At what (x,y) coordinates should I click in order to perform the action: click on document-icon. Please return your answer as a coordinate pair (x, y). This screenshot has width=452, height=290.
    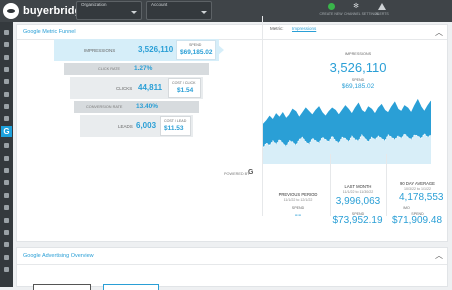
    Looking at the image, I should click on (6, 106).